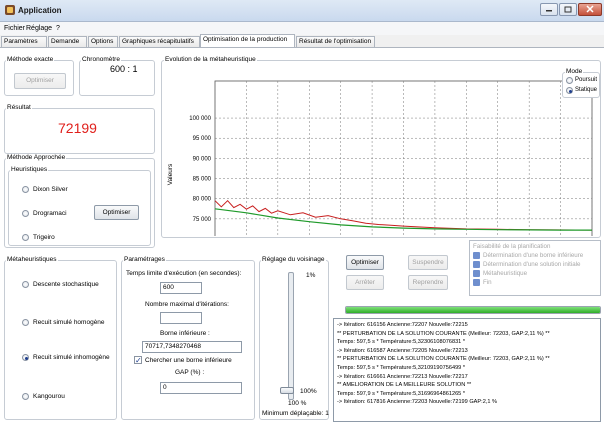 Image resolution: width=604 pixels, height=425 pixels. What do you see at coordinates (365, 282) in the screenshot?
I see `stop-button: Arrêter` at bounding box center [365, 282].